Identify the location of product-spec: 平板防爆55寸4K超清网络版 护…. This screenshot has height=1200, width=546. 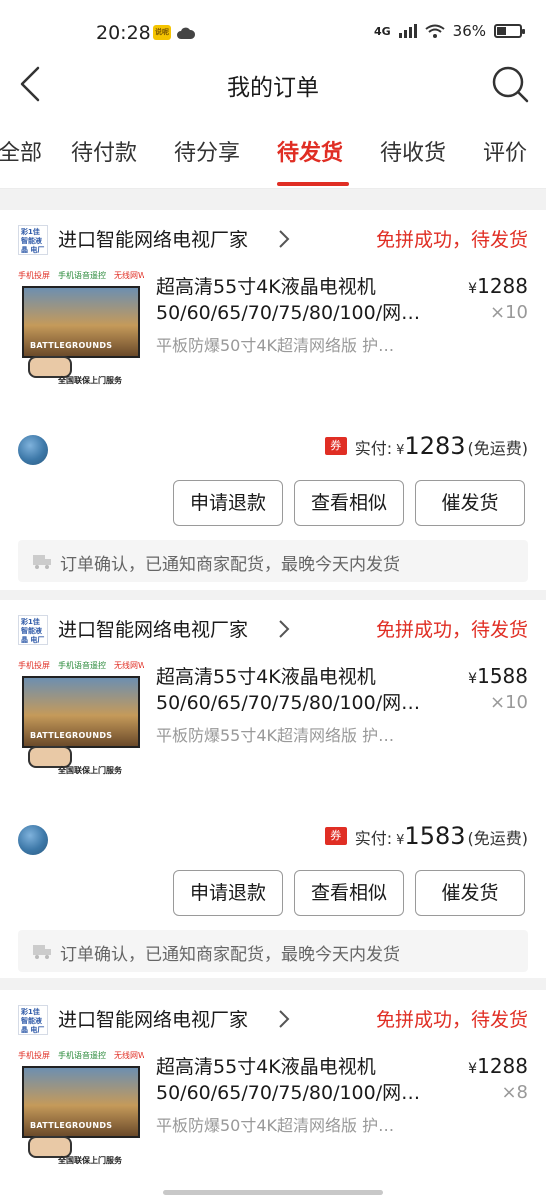
(275, 735).